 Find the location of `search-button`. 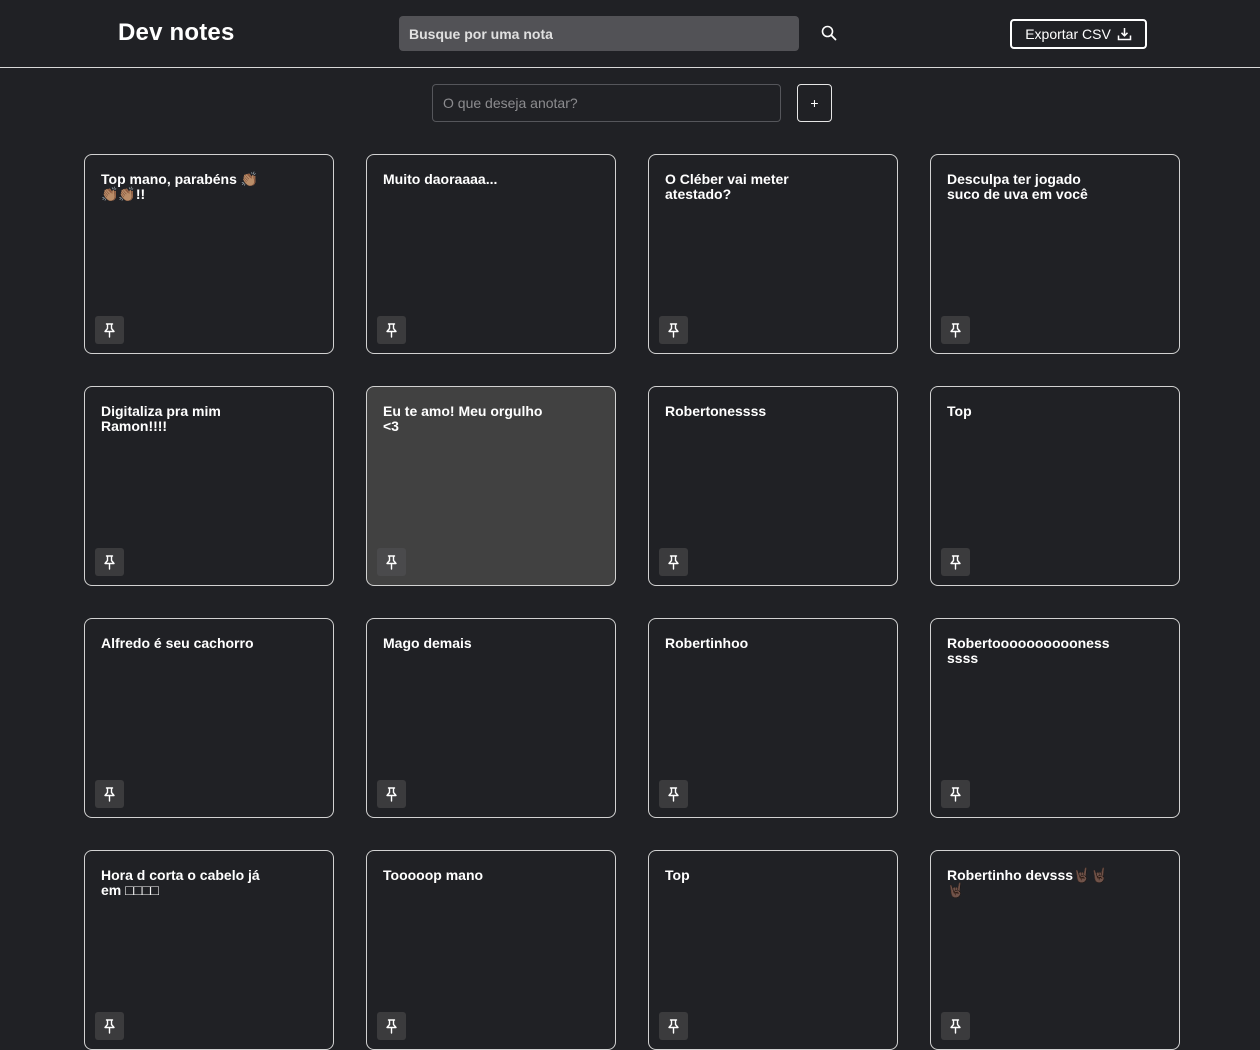

search-button is located at coordinates (829, 33).